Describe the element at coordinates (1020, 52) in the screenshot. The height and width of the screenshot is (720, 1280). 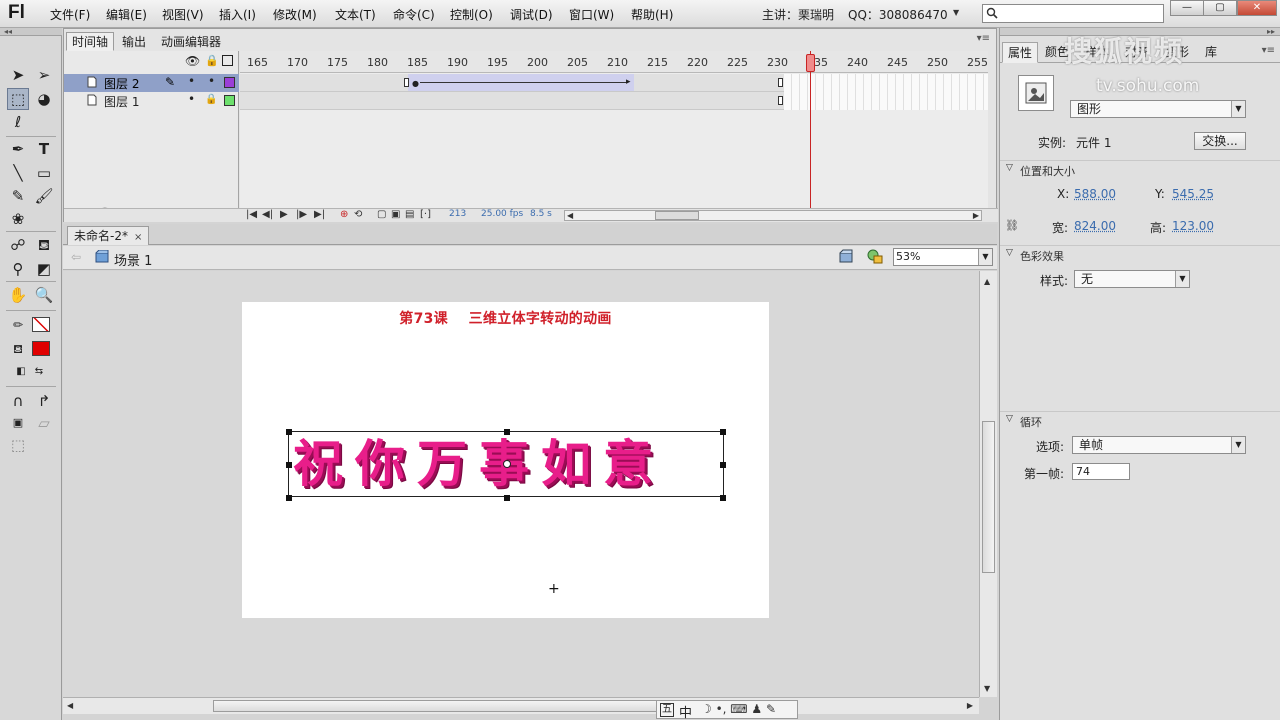
I see `tab-properties: 属性` at that location.